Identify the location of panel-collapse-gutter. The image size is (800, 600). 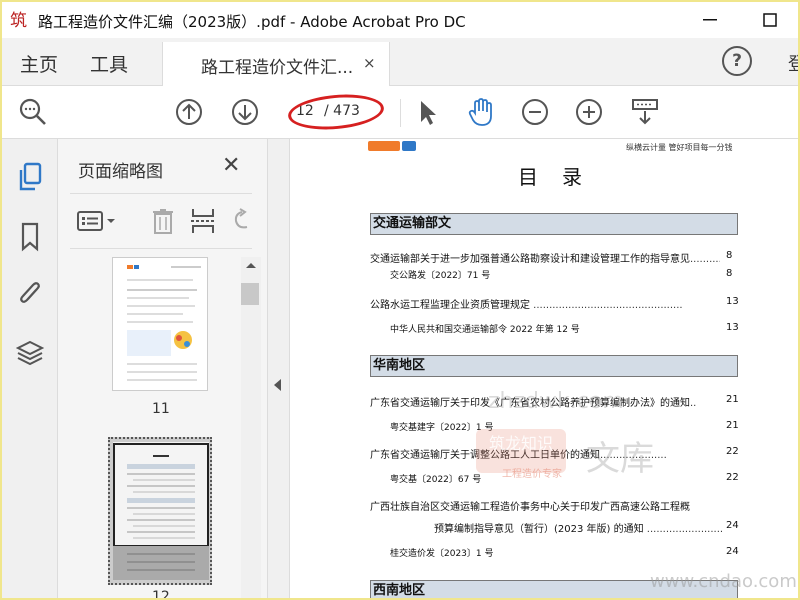
(279, 368).